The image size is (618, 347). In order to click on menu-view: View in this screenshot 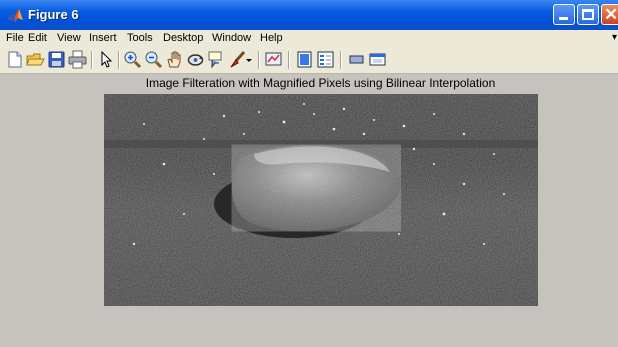, I will do `click(69, 38)`.